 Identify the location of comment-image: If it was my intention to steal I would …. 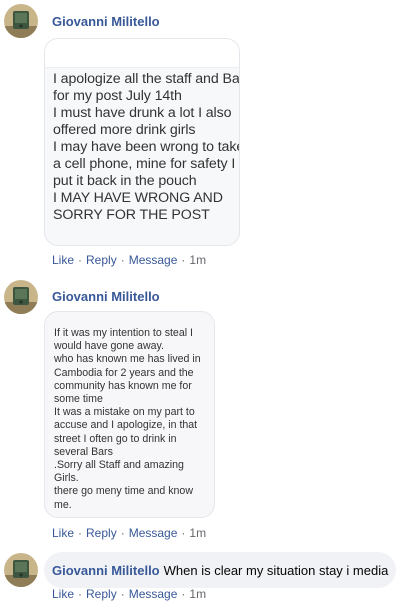
(129, 414).